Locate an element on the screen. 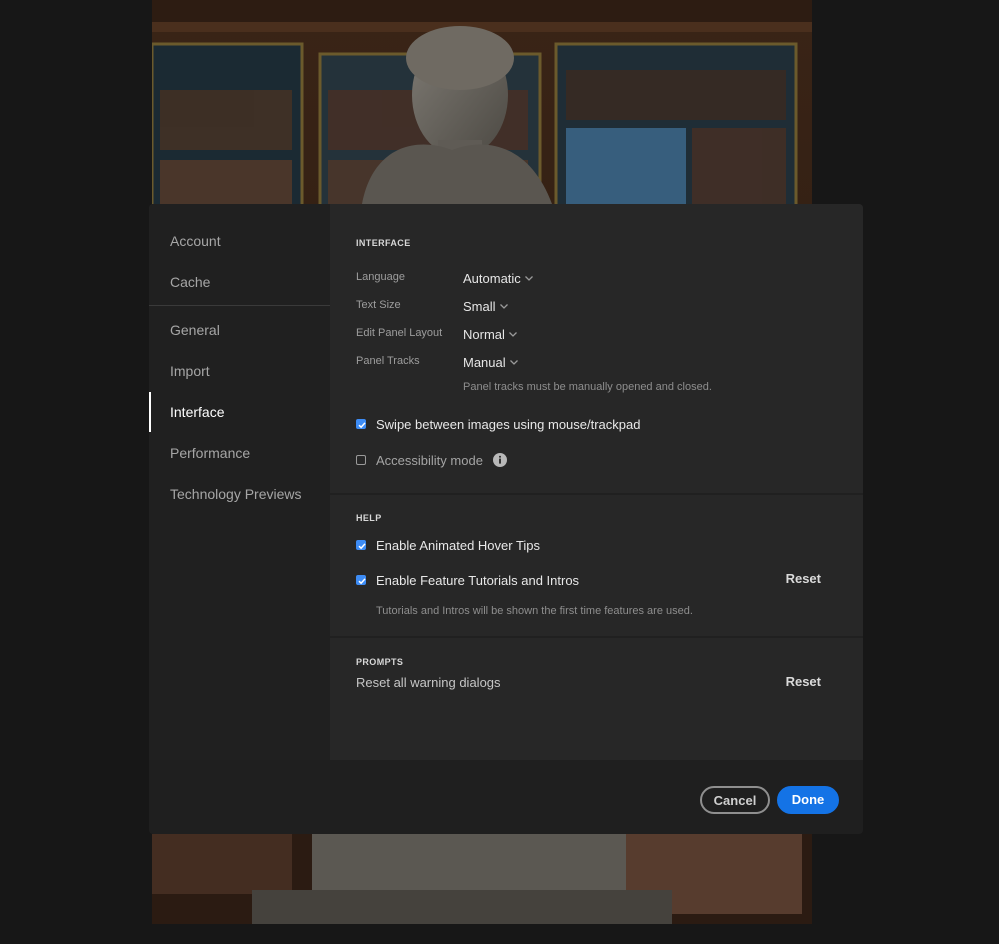  text-size-dropdown: Small is located at coordinates (486, 306).